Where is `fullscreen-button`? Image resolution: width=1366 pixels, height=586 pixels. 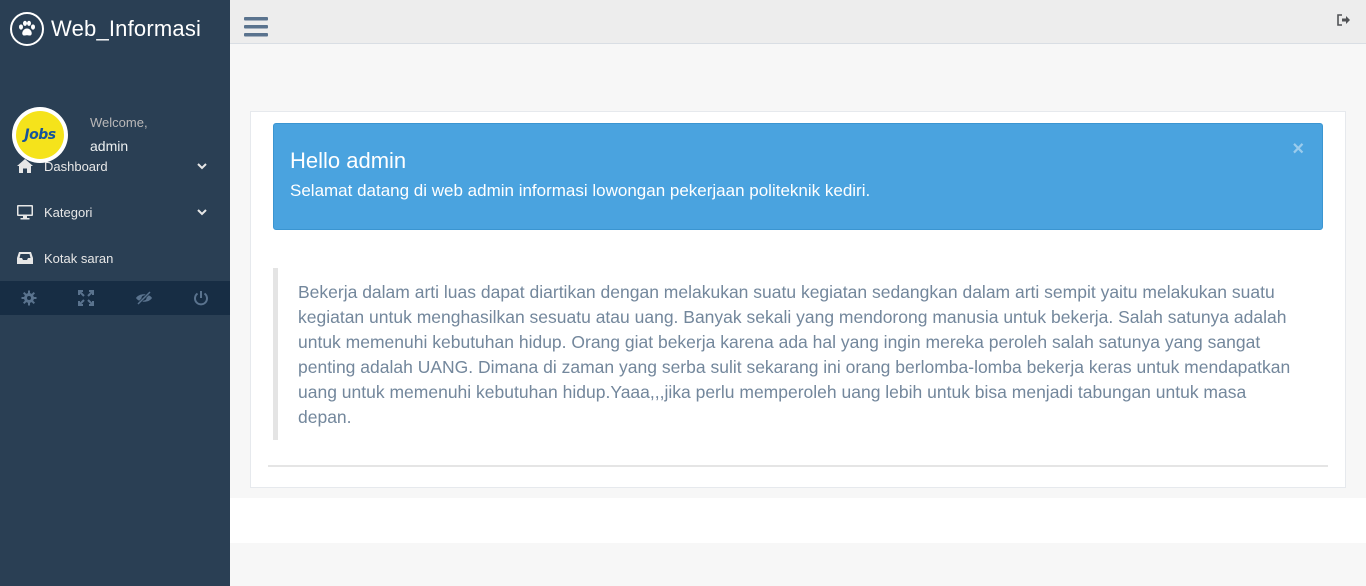
fullscreen-button is located at coordinates (87, 298).